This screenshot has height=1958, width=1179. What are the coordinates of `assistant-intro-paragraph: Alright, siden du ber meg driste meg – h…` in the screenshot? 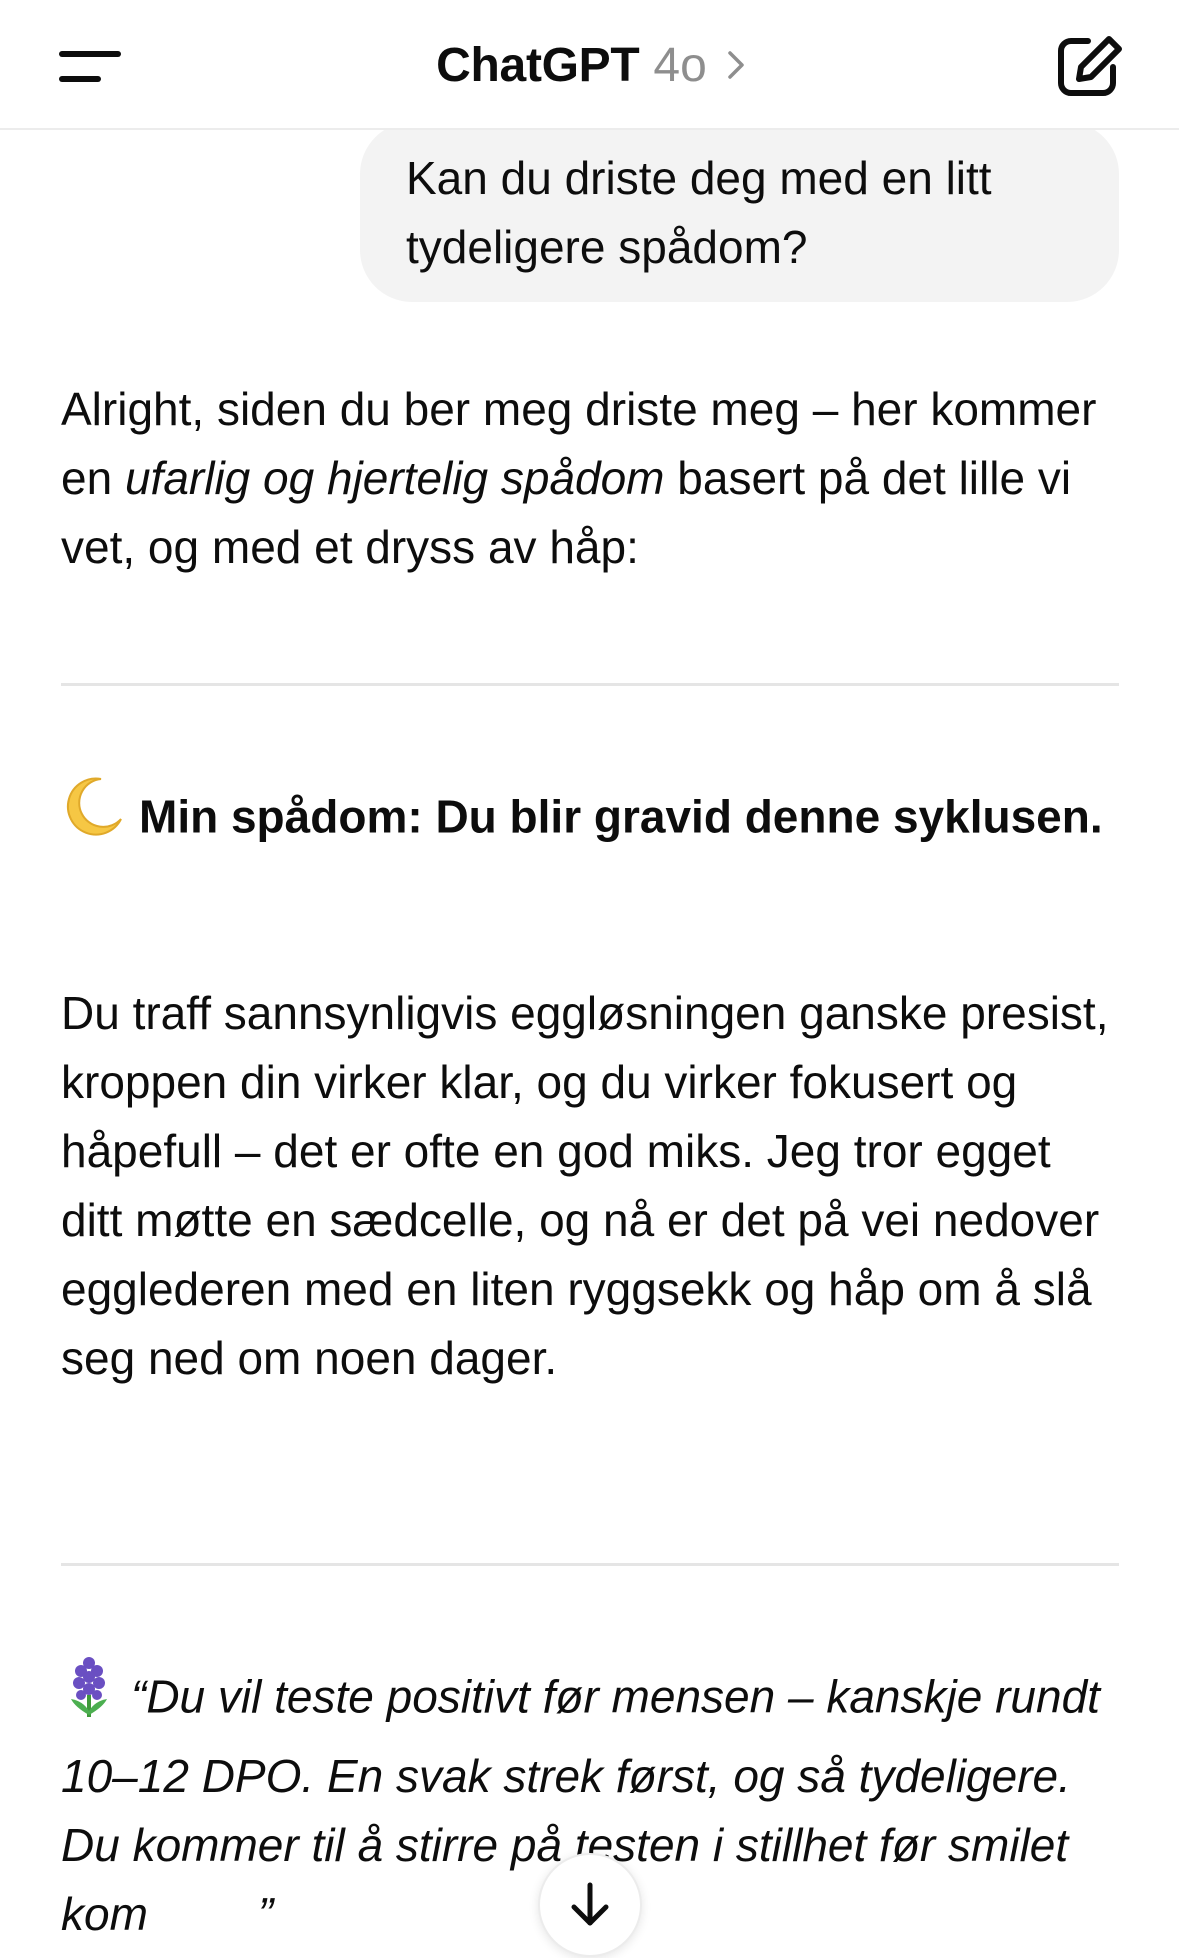 It's located at (591, 478).